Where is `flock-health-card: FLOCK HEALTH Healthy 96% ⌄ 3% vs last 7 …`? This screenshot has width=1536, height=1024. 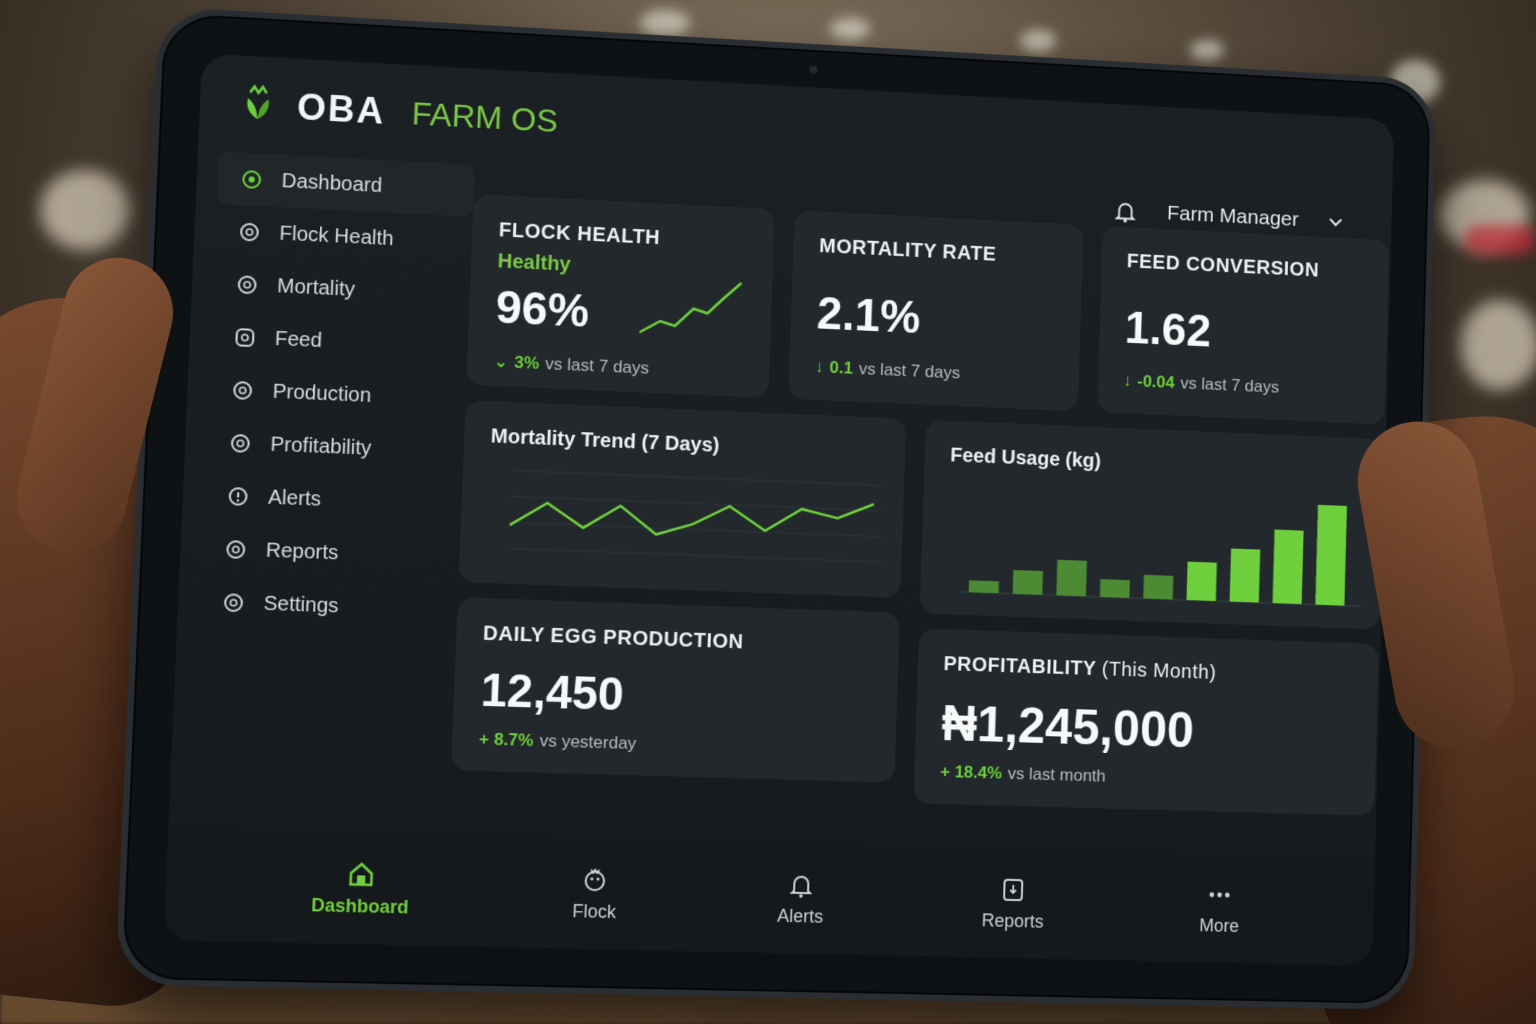 flock-health-card: FLOCK HEALTH Healthy 96% ⌄ 3% vs last 7 … is located at coordinates (620, 295).